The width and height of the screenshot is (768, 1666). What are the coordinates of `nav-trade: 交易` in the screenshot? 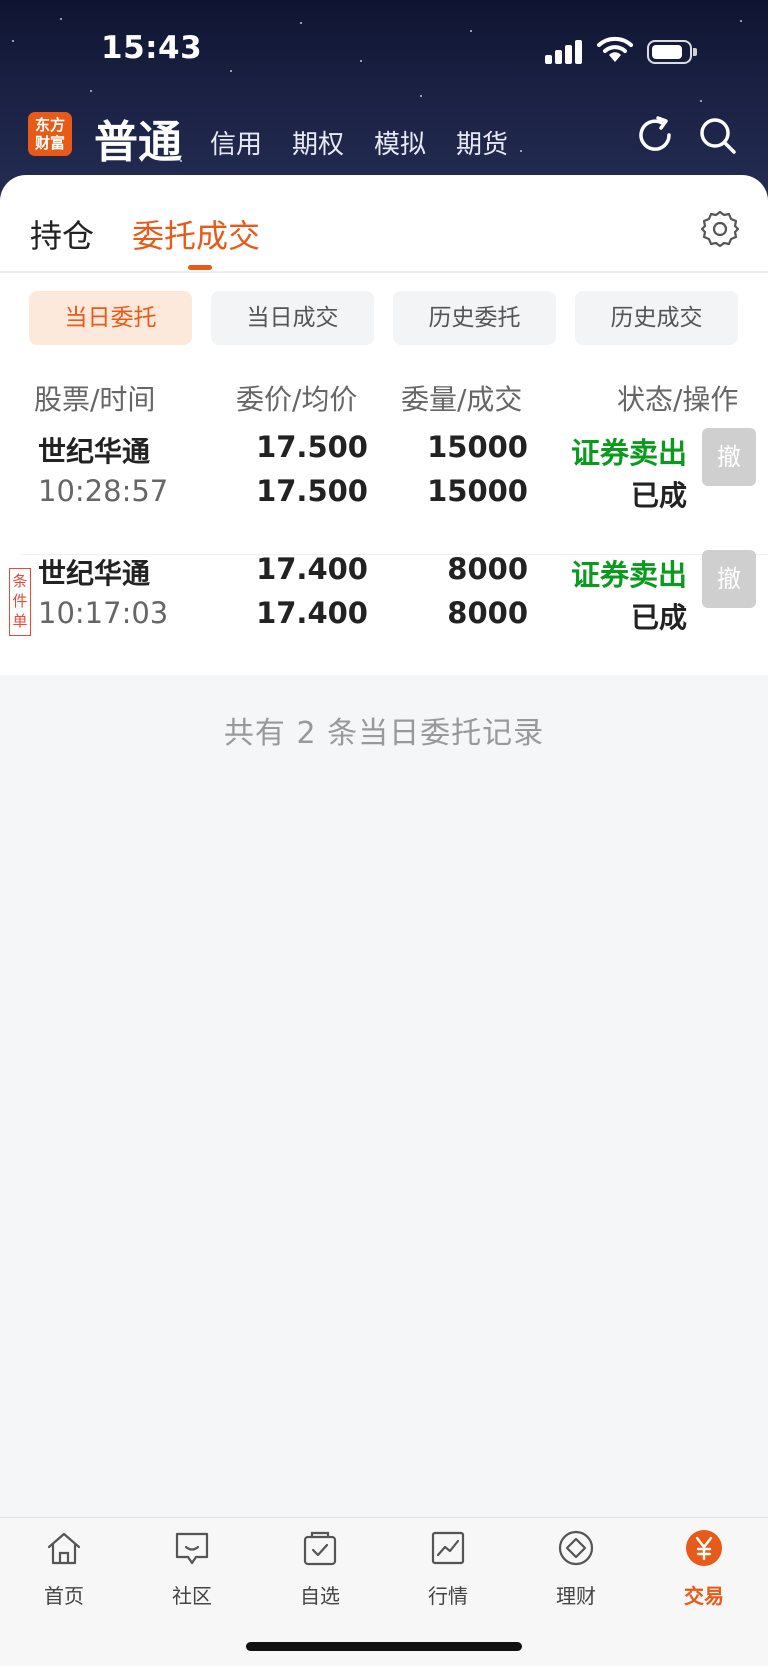 It's located at (704, 1568).